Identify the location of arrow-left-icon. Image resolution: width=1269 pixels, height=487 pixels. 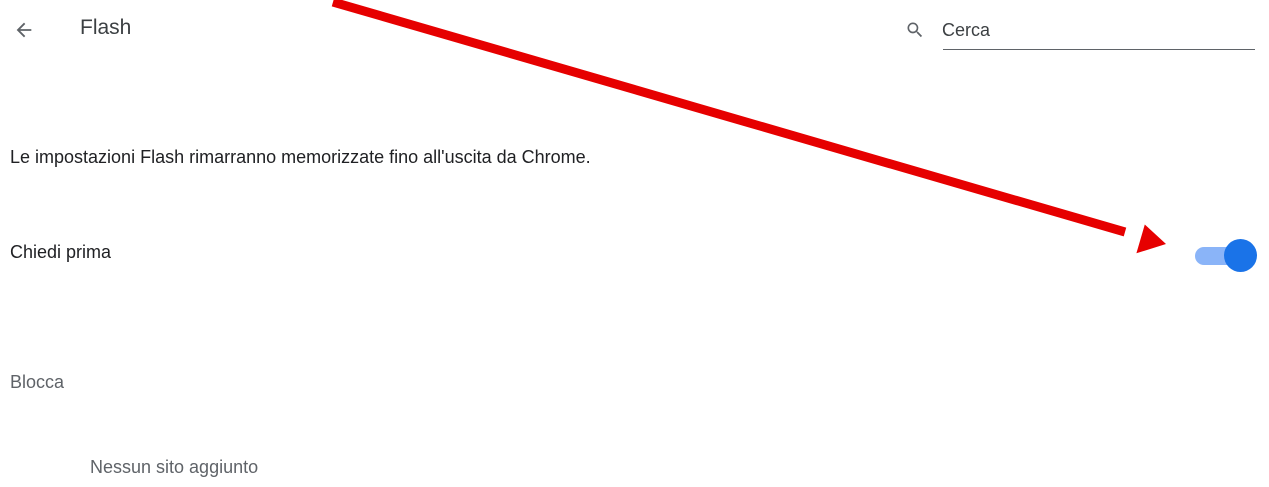
(24, 30).